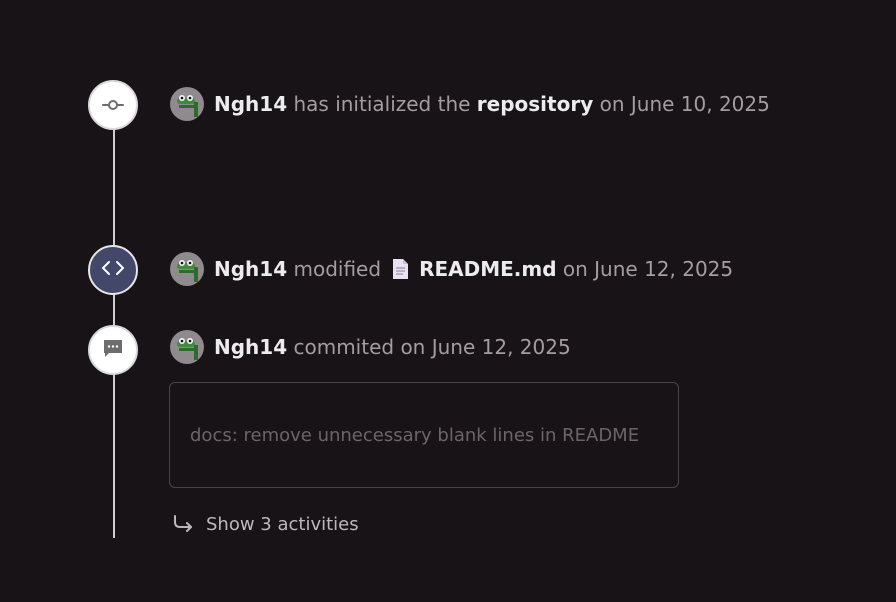 The width and height of the screenshot is (896, 602). What do you see at coordinates (487, 269) in the screenshot?
I see `event-file-link: README.md` at bounding box center [487, 269].